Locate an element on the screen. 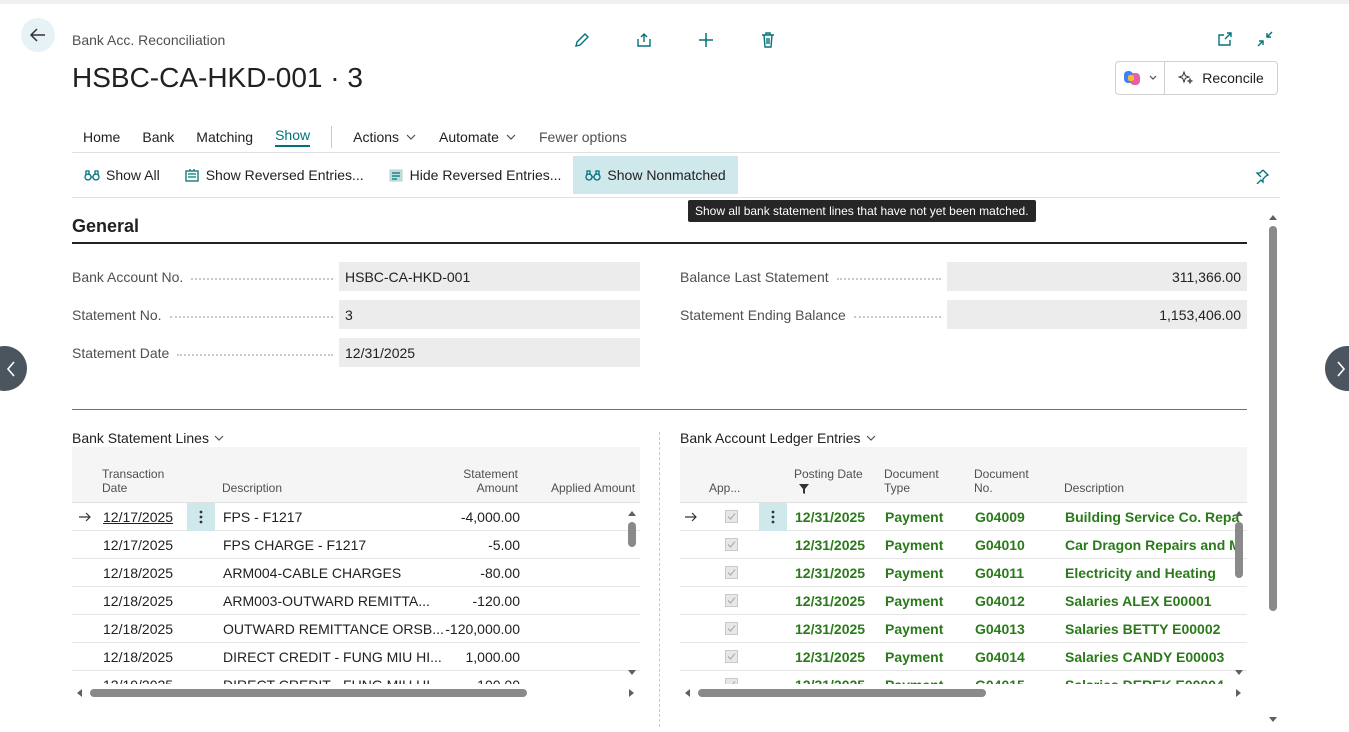  description-cell: Electricity and Heating is located at coordinates (1140, 573).